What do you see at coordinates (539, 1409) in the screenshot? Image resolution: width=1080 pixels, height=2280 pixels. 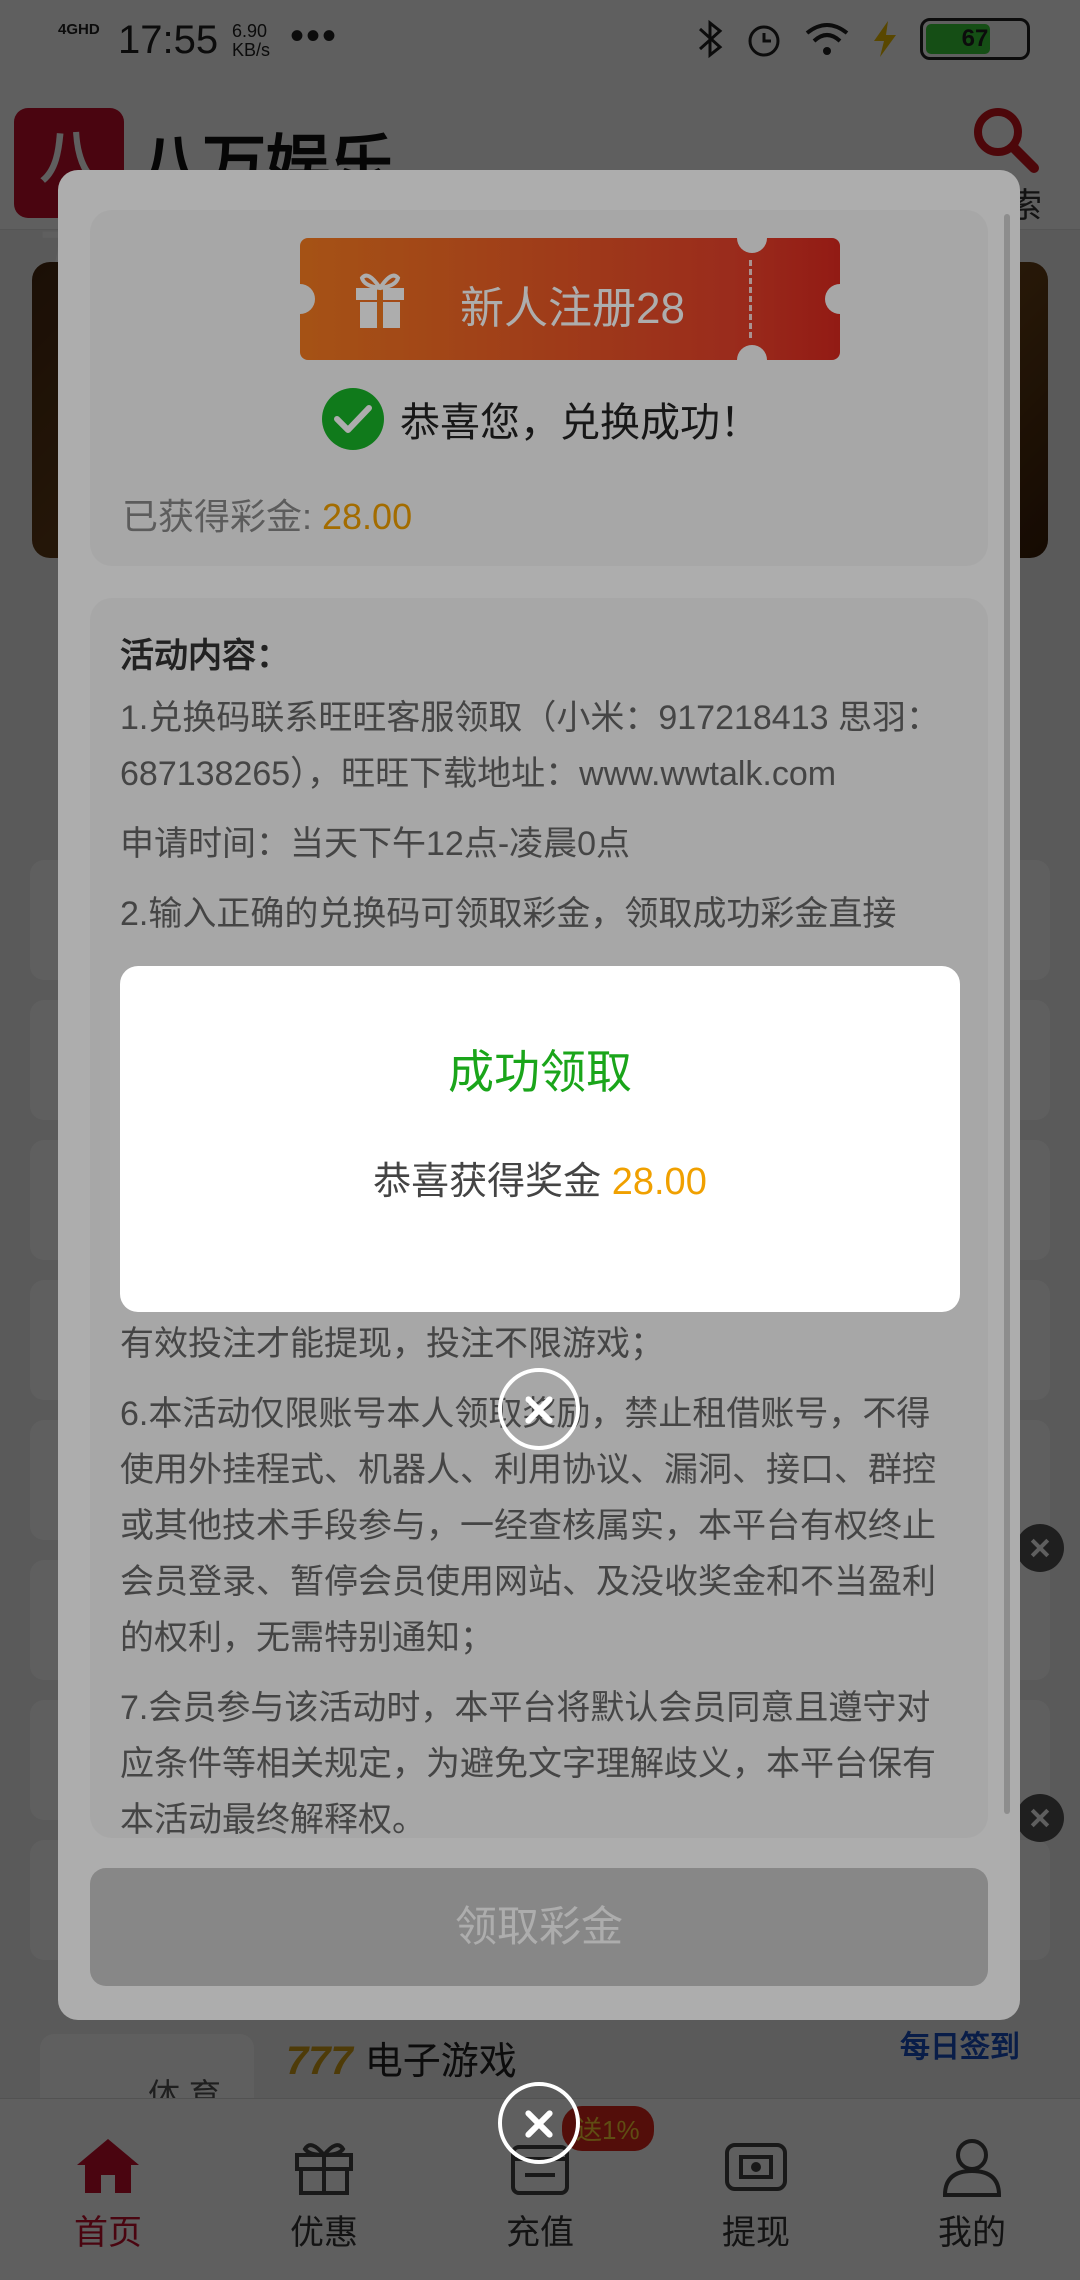 I see `dialog-close-icon` at bounding box center [539, 1409].